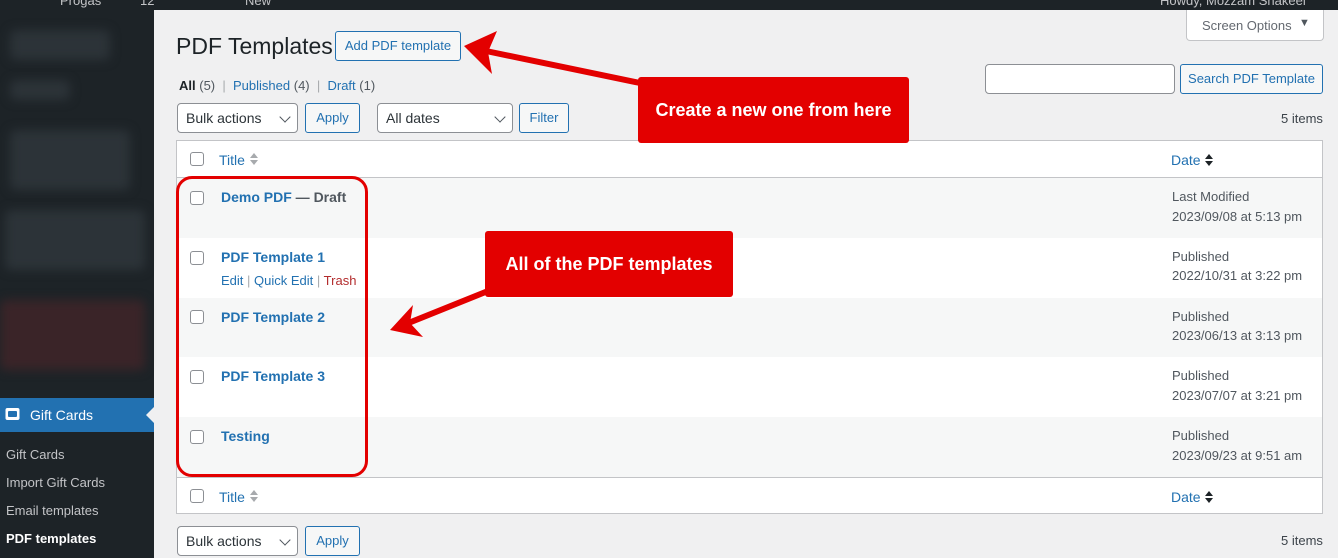 This screenshot has height=558, width=1338. I want to click on callout-create-new: Create a new one from here, so click(773, 110).